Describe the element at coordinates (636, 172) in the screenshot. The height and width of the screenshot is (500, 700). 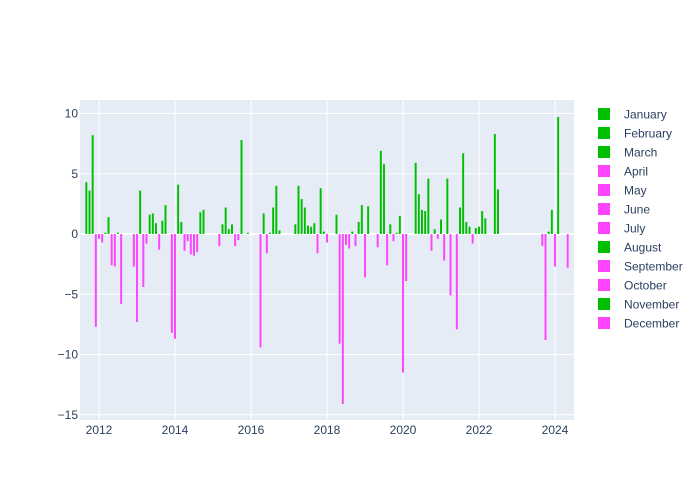
I see `legend-label: April` at that location.